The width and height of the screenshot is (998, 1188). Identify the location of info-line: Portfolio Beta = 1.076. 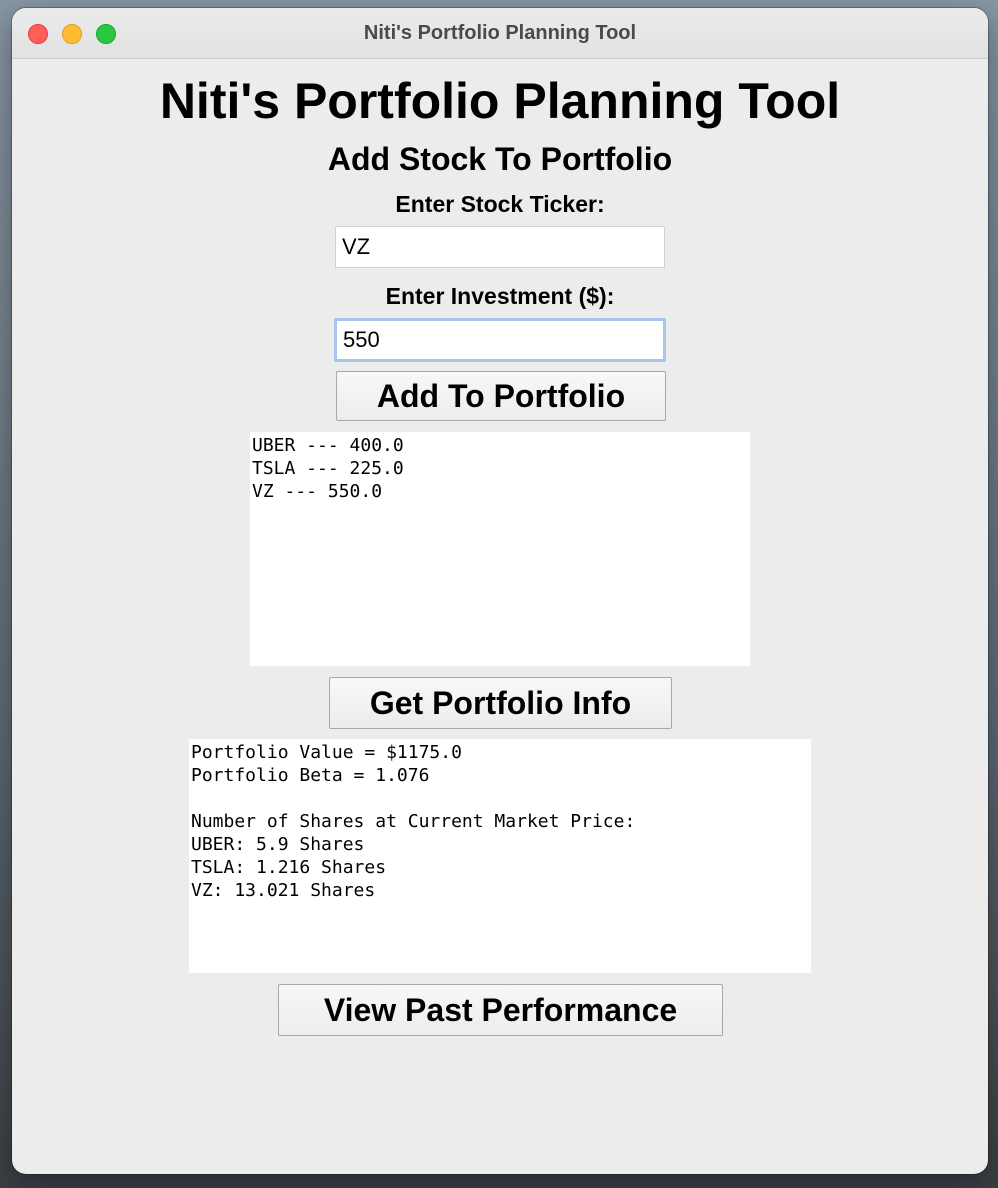
(310, 775).